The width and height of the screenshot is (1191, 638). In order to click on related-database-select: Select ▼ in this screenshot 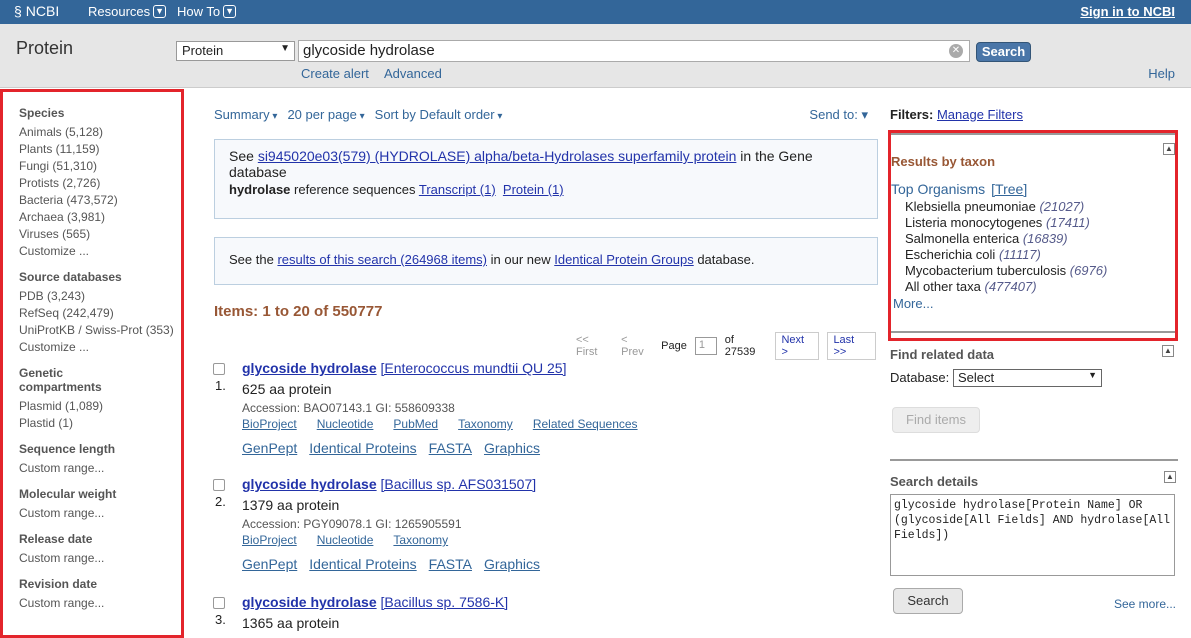, I will do `click(1027, 378)`.